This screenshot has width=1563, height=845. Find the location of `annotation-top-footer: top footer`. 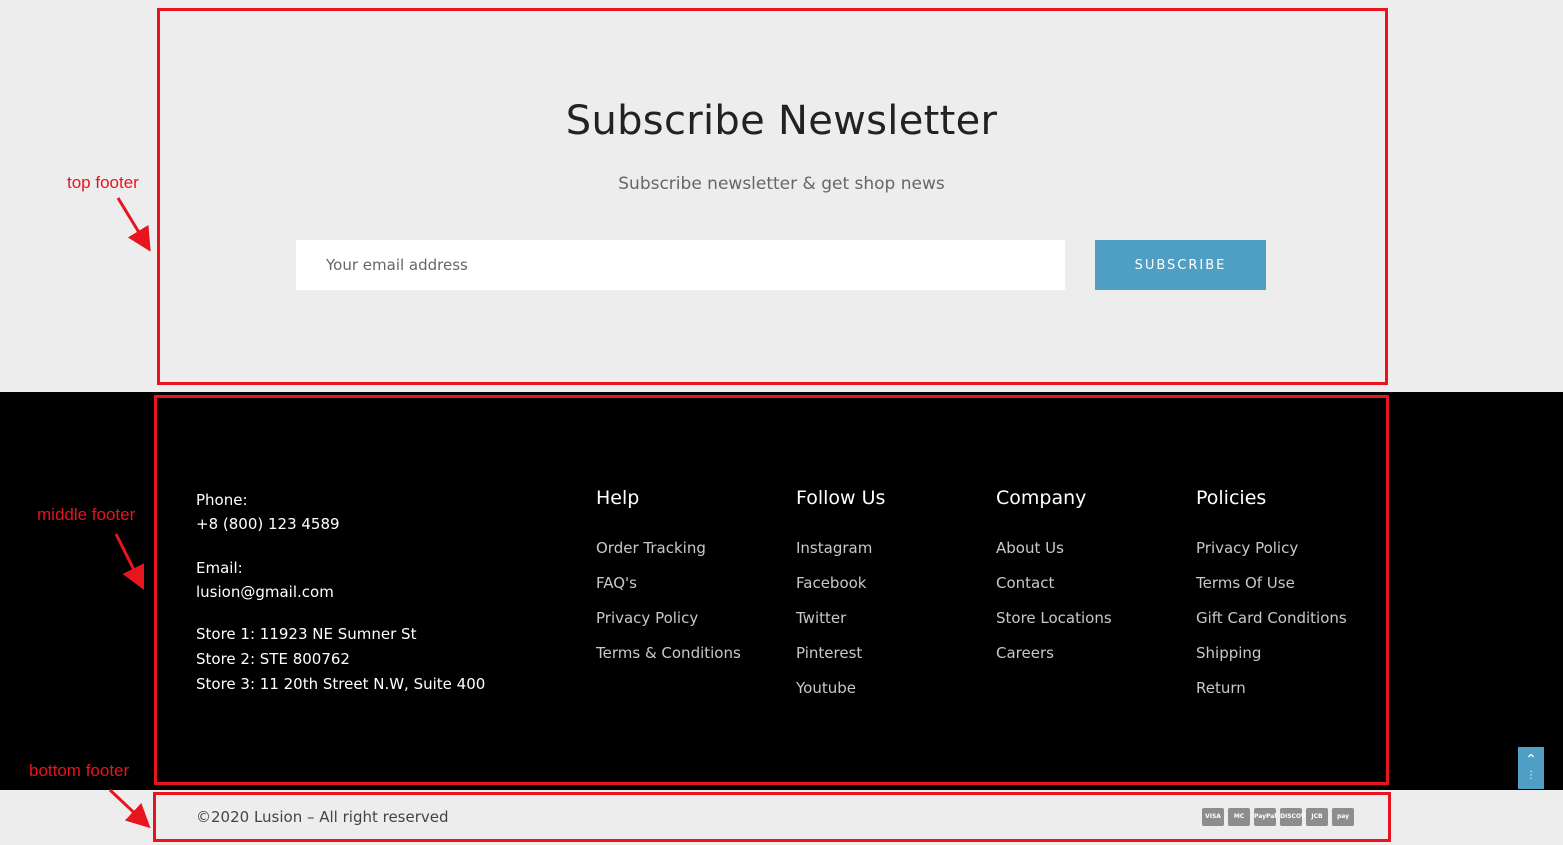

annotation-top-footer: top footer is located at coordinates (103, 182).